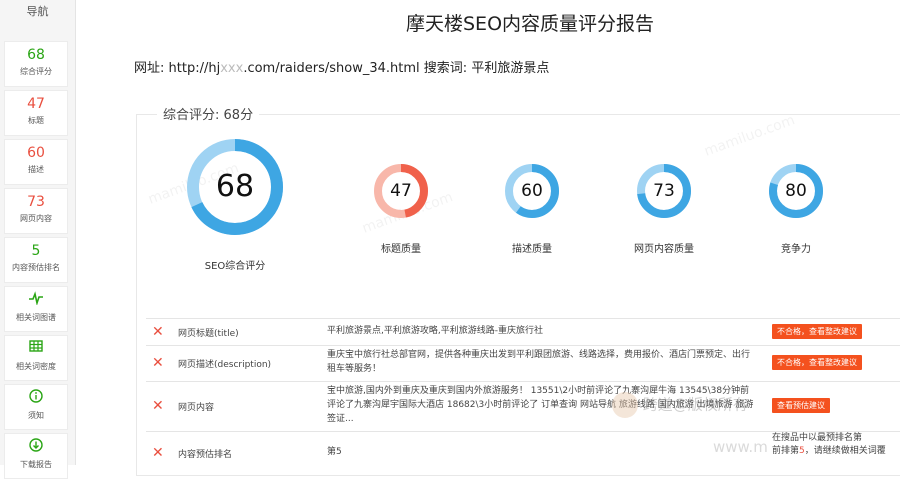 Image resolution: width=900 pixels, height=479 pixels. Describe the element at coordinates (801, 405) in the screenshot. I see `view-estimate-button: 查看预估建议` at that location.